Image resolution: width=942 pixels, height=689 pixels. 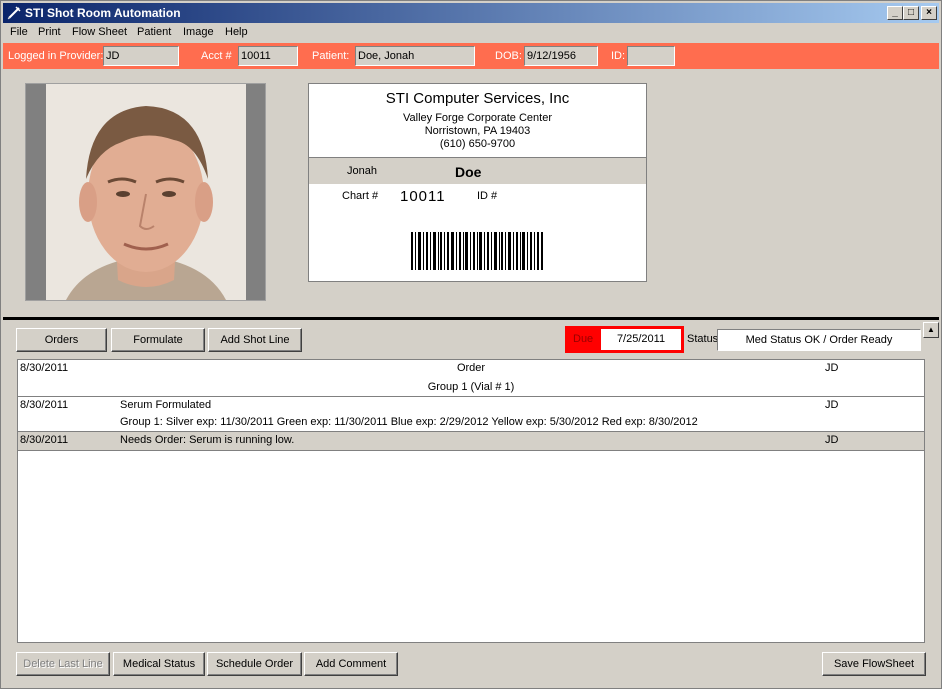 What do you see at coordinates (14, 13) in the screenshot?
I see `syringe-icon` at bounding box center [14, 13].